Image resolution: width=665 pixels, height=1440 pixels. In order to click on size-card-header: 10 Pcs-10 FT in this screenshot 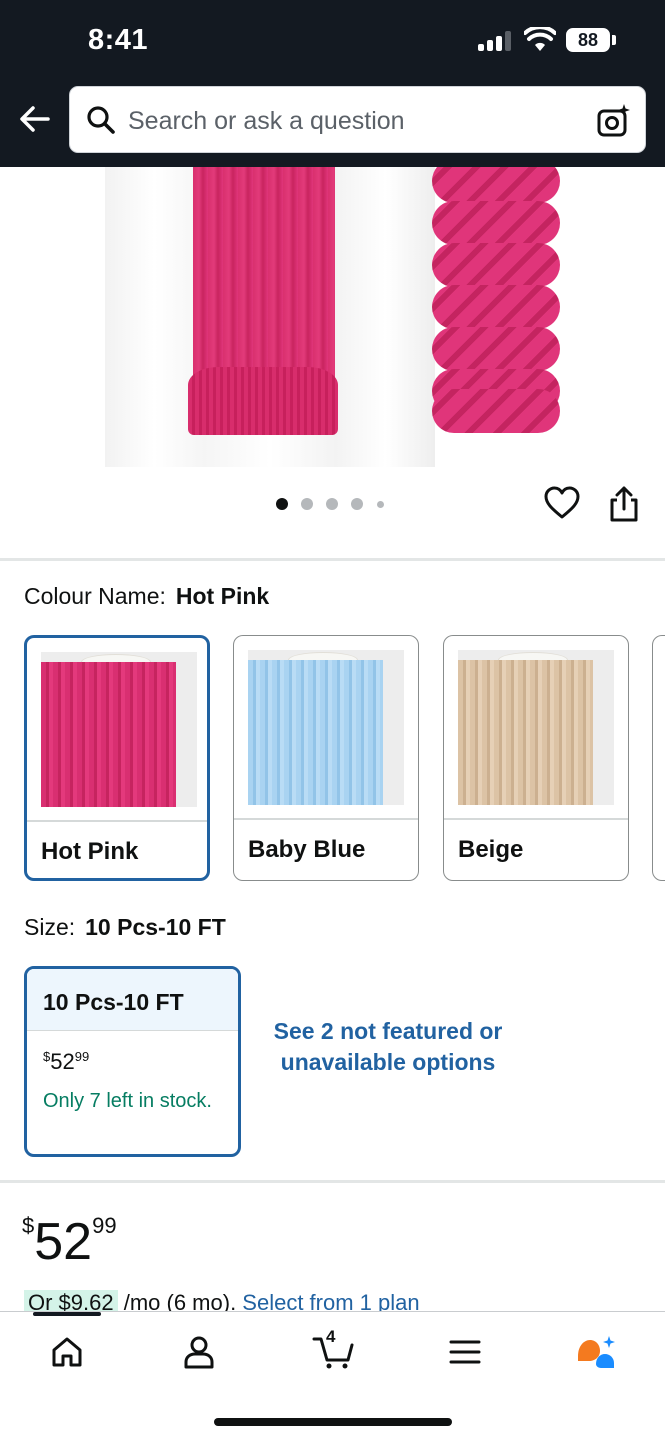, I will do `click(132, 1000)`.